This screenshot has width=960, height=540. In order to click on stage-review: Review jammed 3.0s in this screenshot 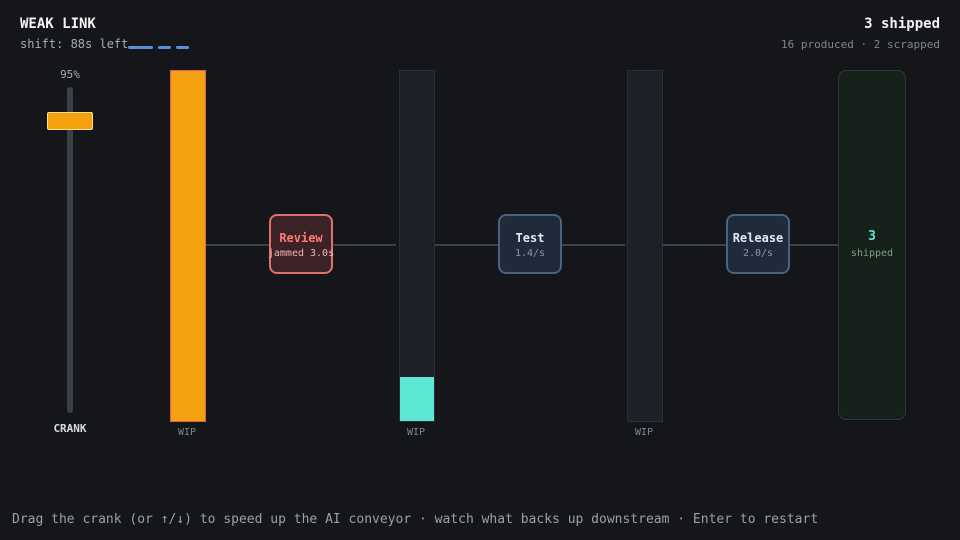, I will do `click(301, 244)`.